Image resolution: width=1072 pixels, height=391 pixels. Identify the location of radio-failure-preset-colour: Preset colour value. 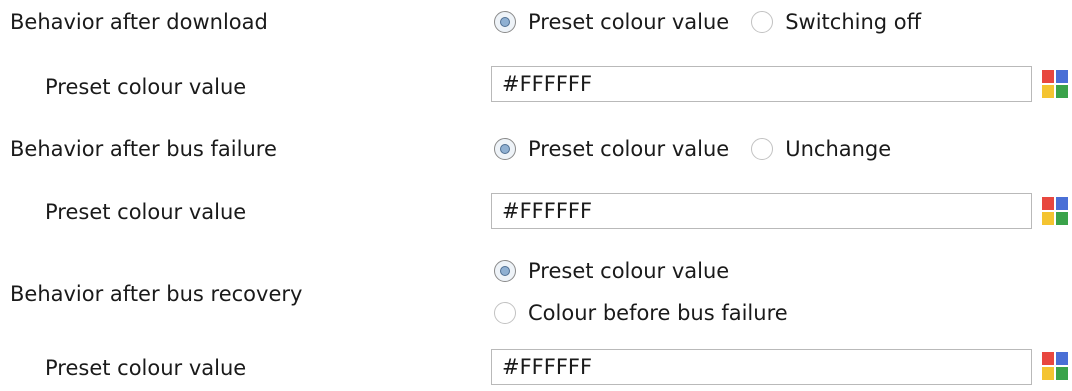
(611, 149).